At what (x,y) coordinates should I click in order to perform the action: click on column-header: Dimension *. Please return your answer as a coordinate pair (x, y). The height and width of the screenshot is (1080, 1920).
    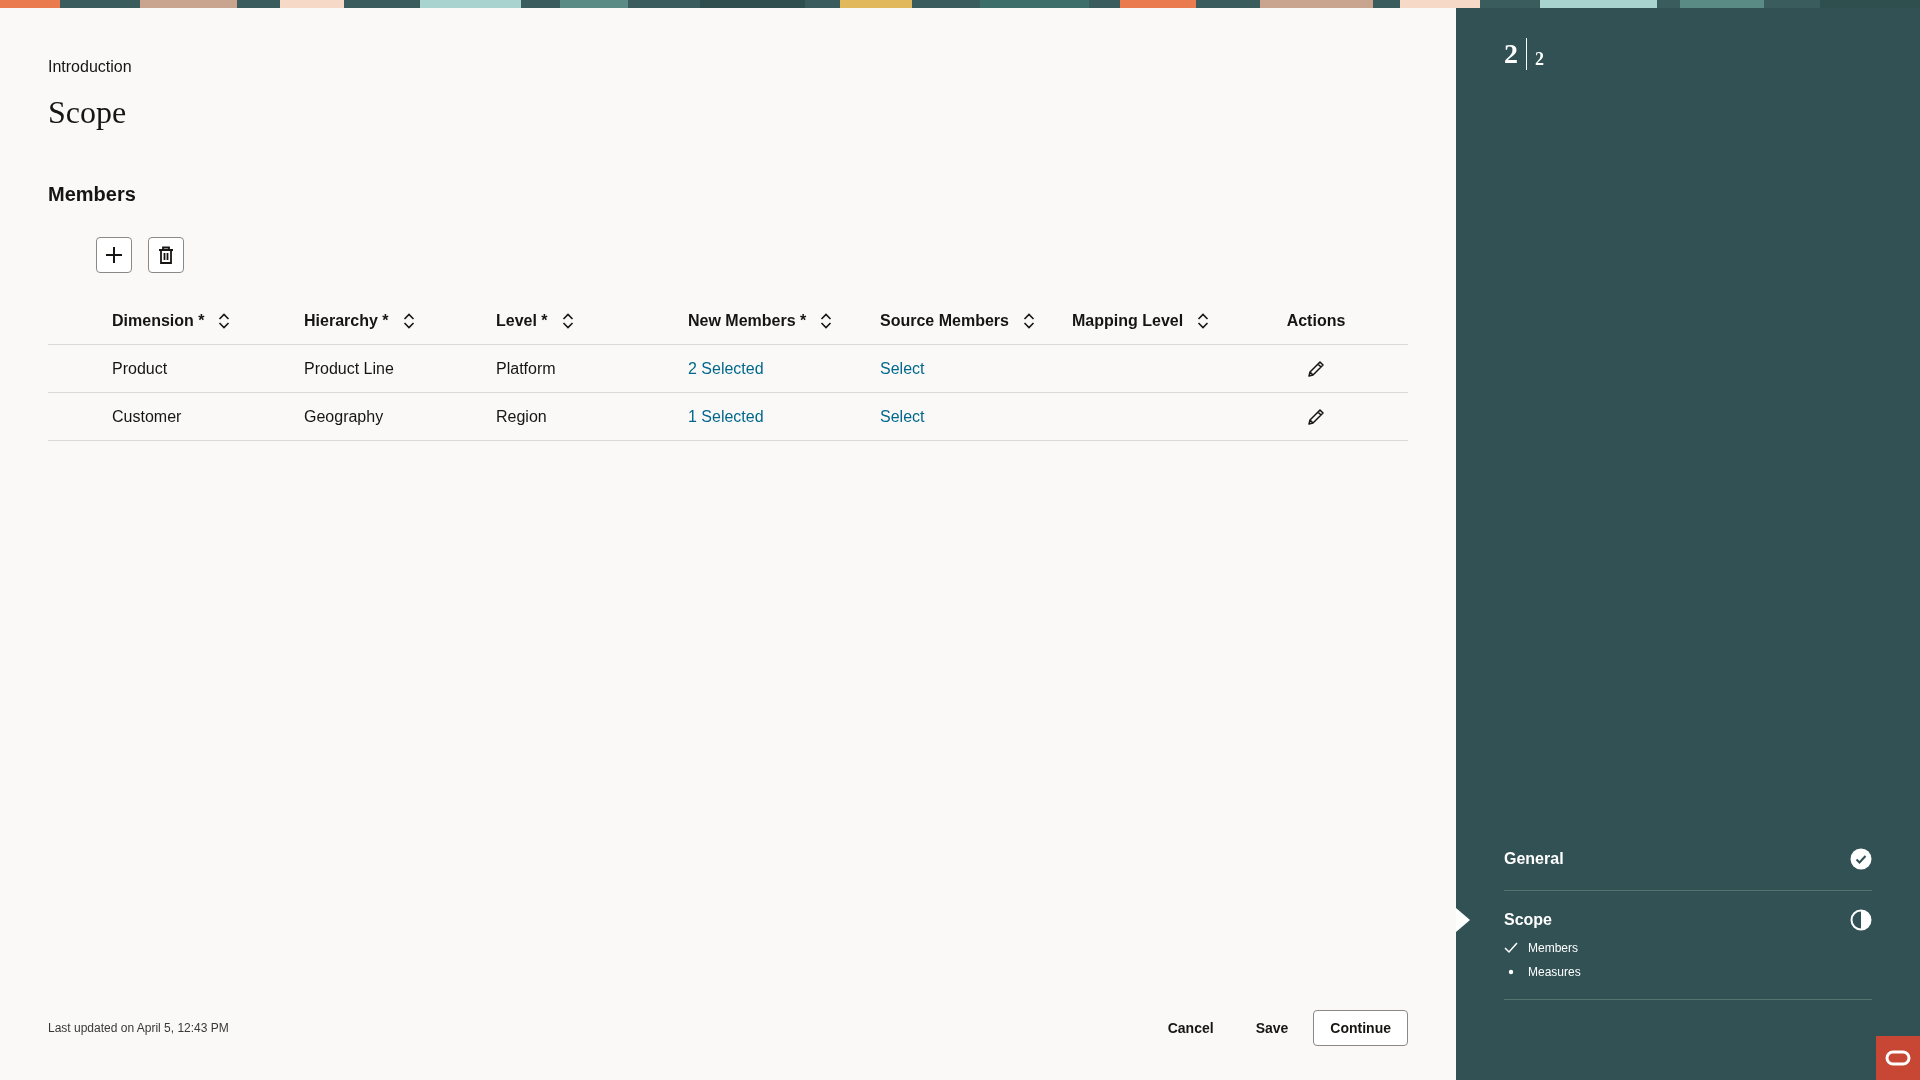
    Looking at the image, I should click on (158, 320).